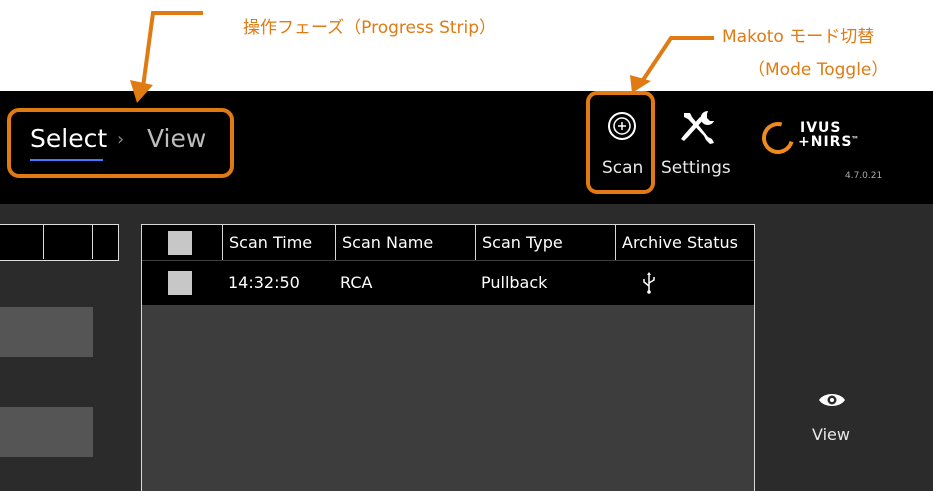 The image size is (933, 491). Describe the element at coordinates (176, 138) in the screenshot. I see `progress-step-view: View` at that location.